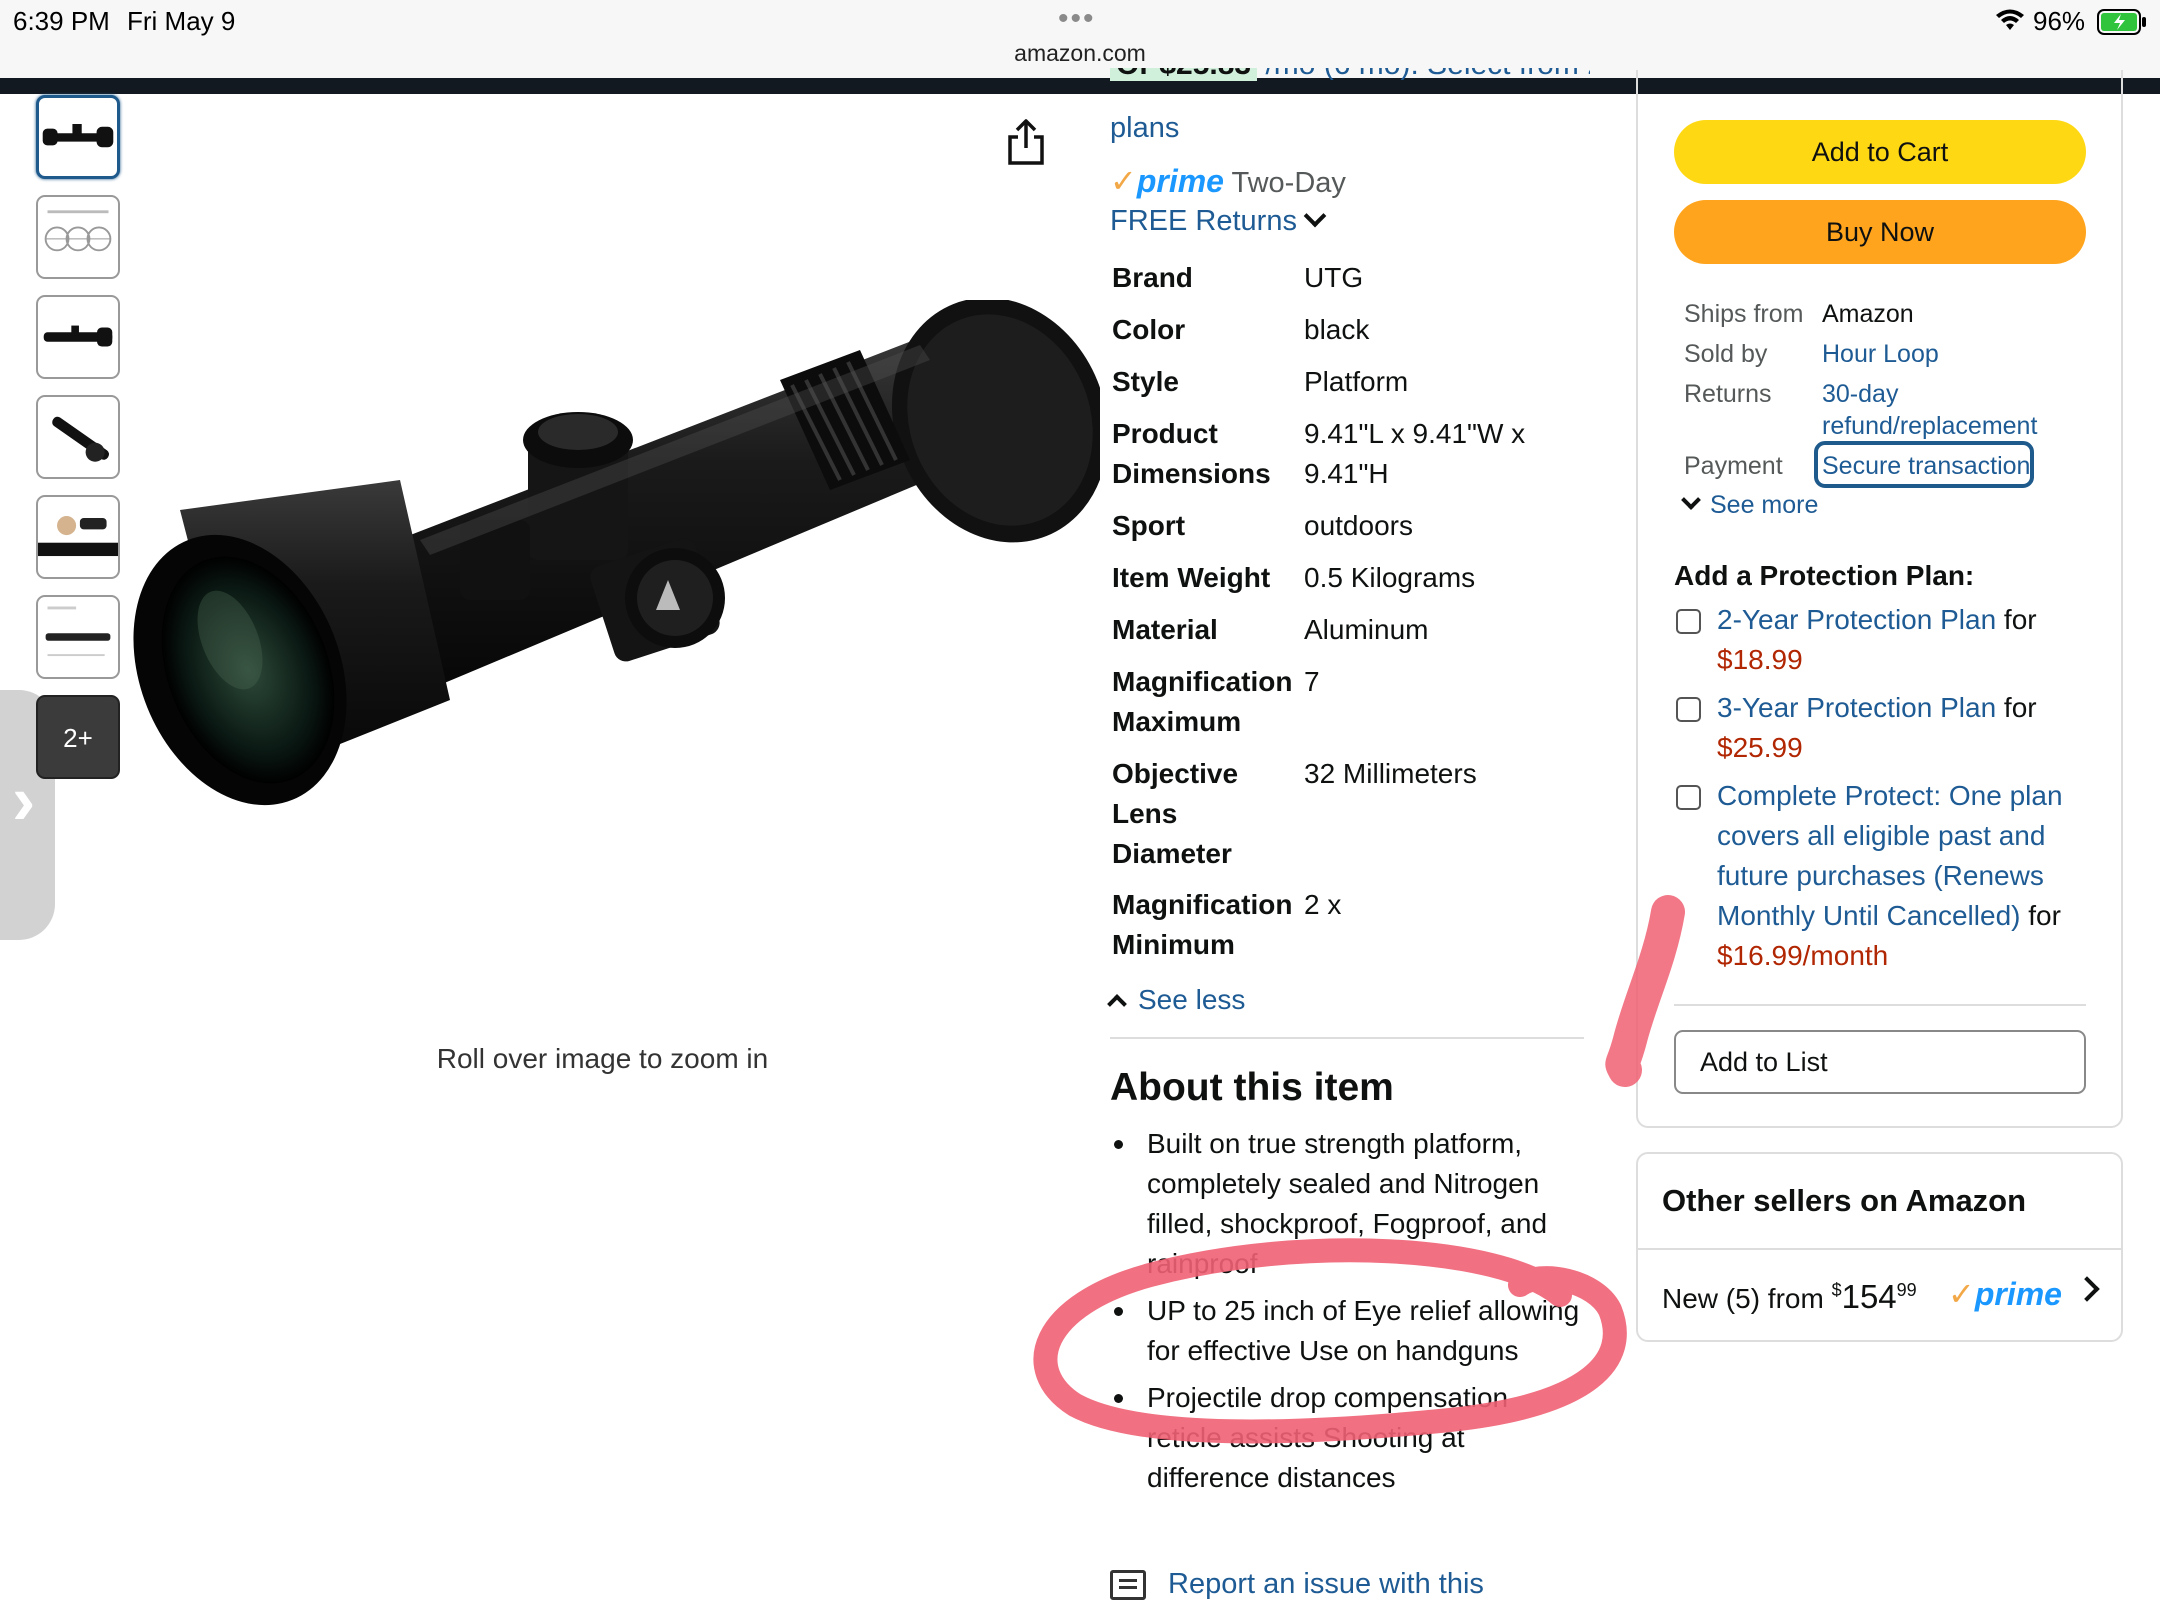 The height and width of the screenshot is (1620, 2160). What do you see at coordinates (610, 560) in the screenshot?
I see `product-main-image` at bounding box center [610, 560].